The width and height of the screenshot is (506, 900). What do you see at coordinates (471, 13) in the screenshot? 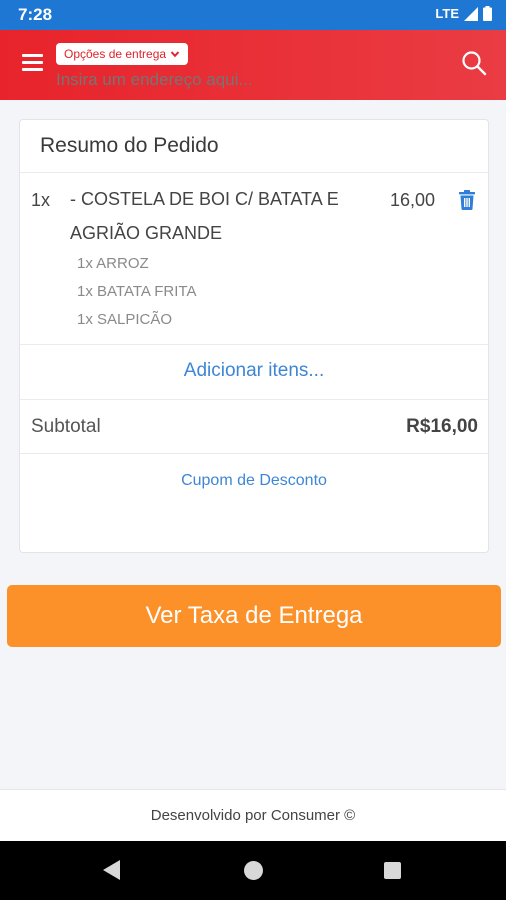
I see `signal-icon` at bounding box center [471, 13].